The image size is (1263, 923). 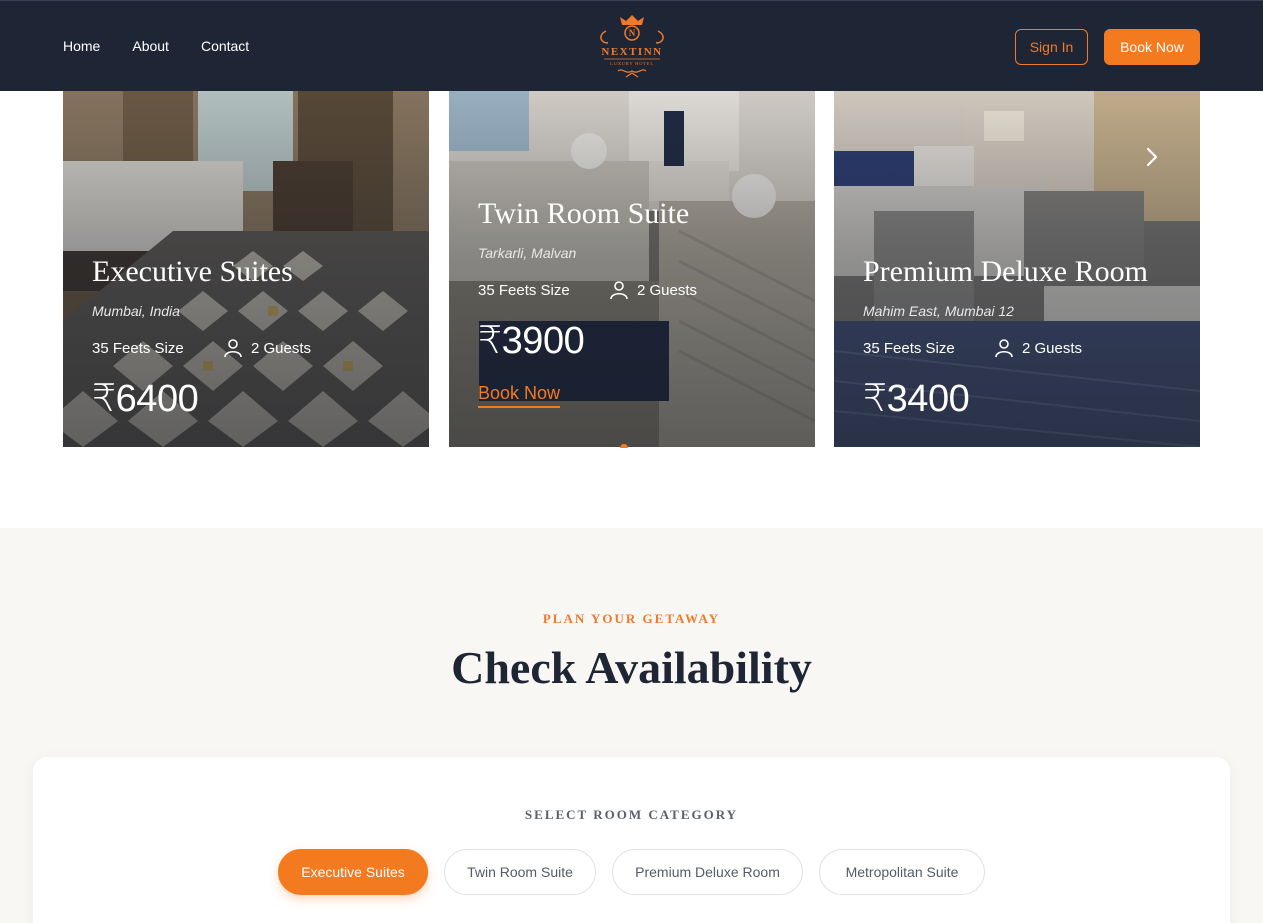 What do you see at coordinates (150, 46) in the screenshot?
I see `nav-about-link: About` at bounding box center [150, 46].